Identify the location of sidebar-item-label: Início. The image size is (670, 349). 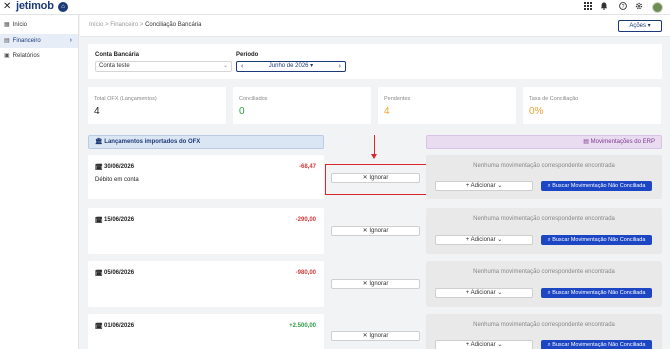
(20, 25).